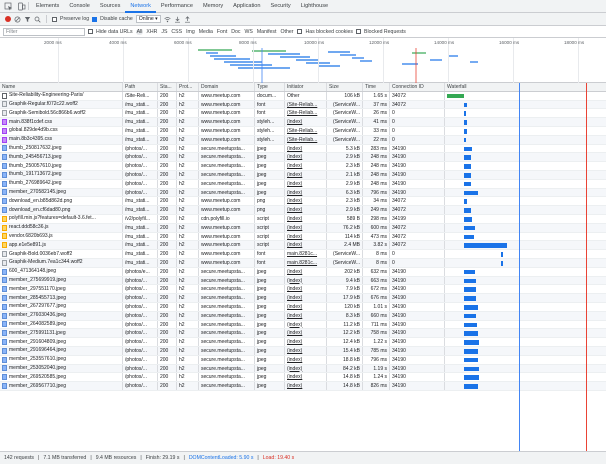 The height and width of the screenshot is (464, 606). What do you see at coordinates (306, 87) in the screenshot?
I see `column-initiator: Initiator` at bounding box center [306, 87].